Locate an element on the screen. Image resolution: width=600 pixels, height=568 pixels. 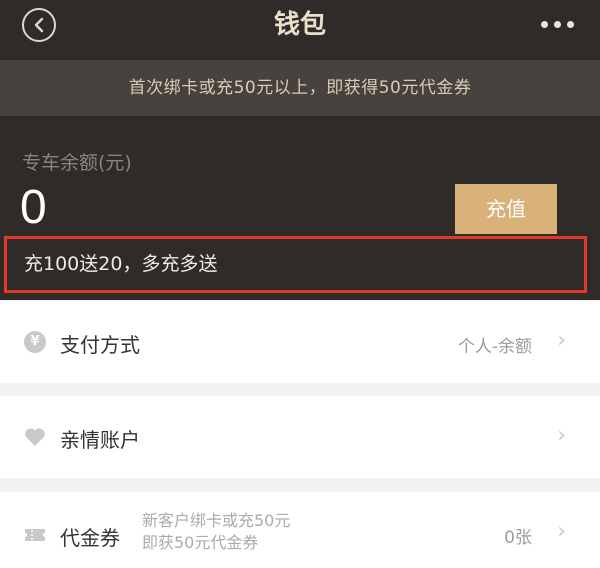
payment-method-label: 支付方式 is located at coordinates (100, 345).